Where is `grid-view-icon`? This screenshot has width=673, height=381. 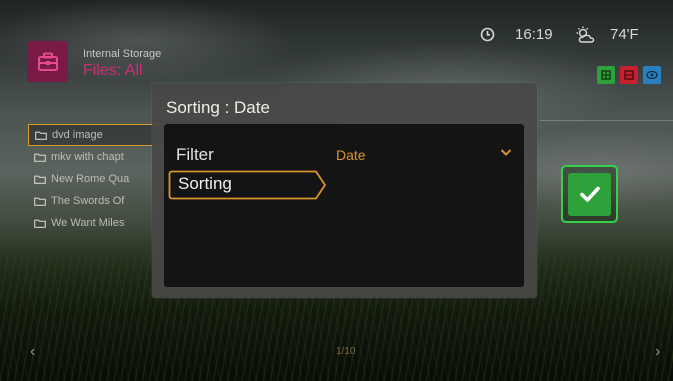 grid-view-icon is located at coordinates (606, 75).